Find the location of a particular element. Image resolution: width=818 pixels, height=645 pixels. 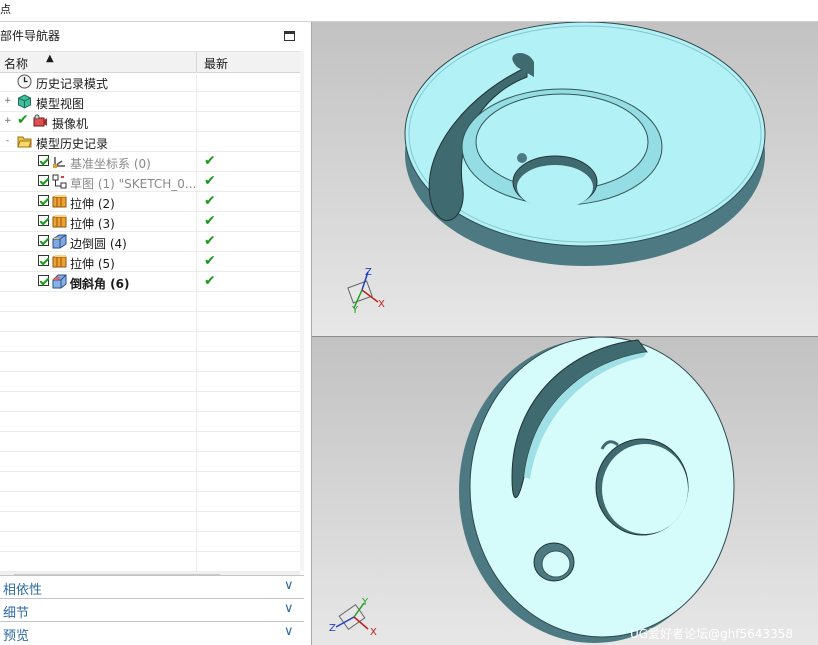

tree-node-sketch: 草图 (1) "SKETCH_0... ✔ is located at coordinates (150, 182).